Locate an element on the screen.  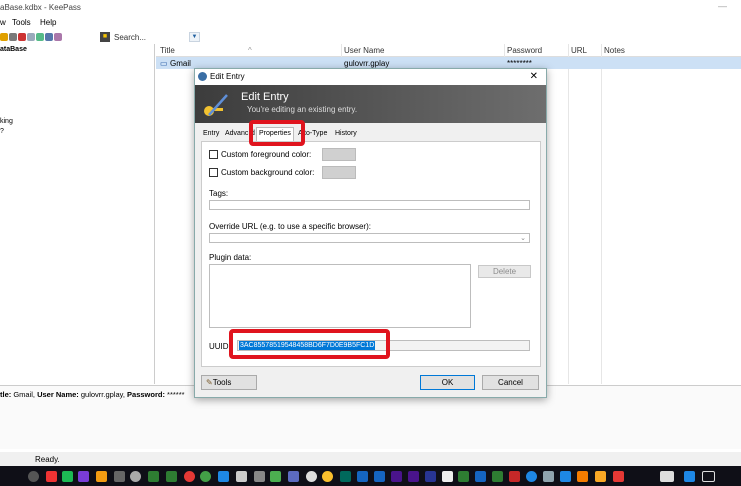
chevron-down-icon: ⌄ is located at coordinates (523, 238).